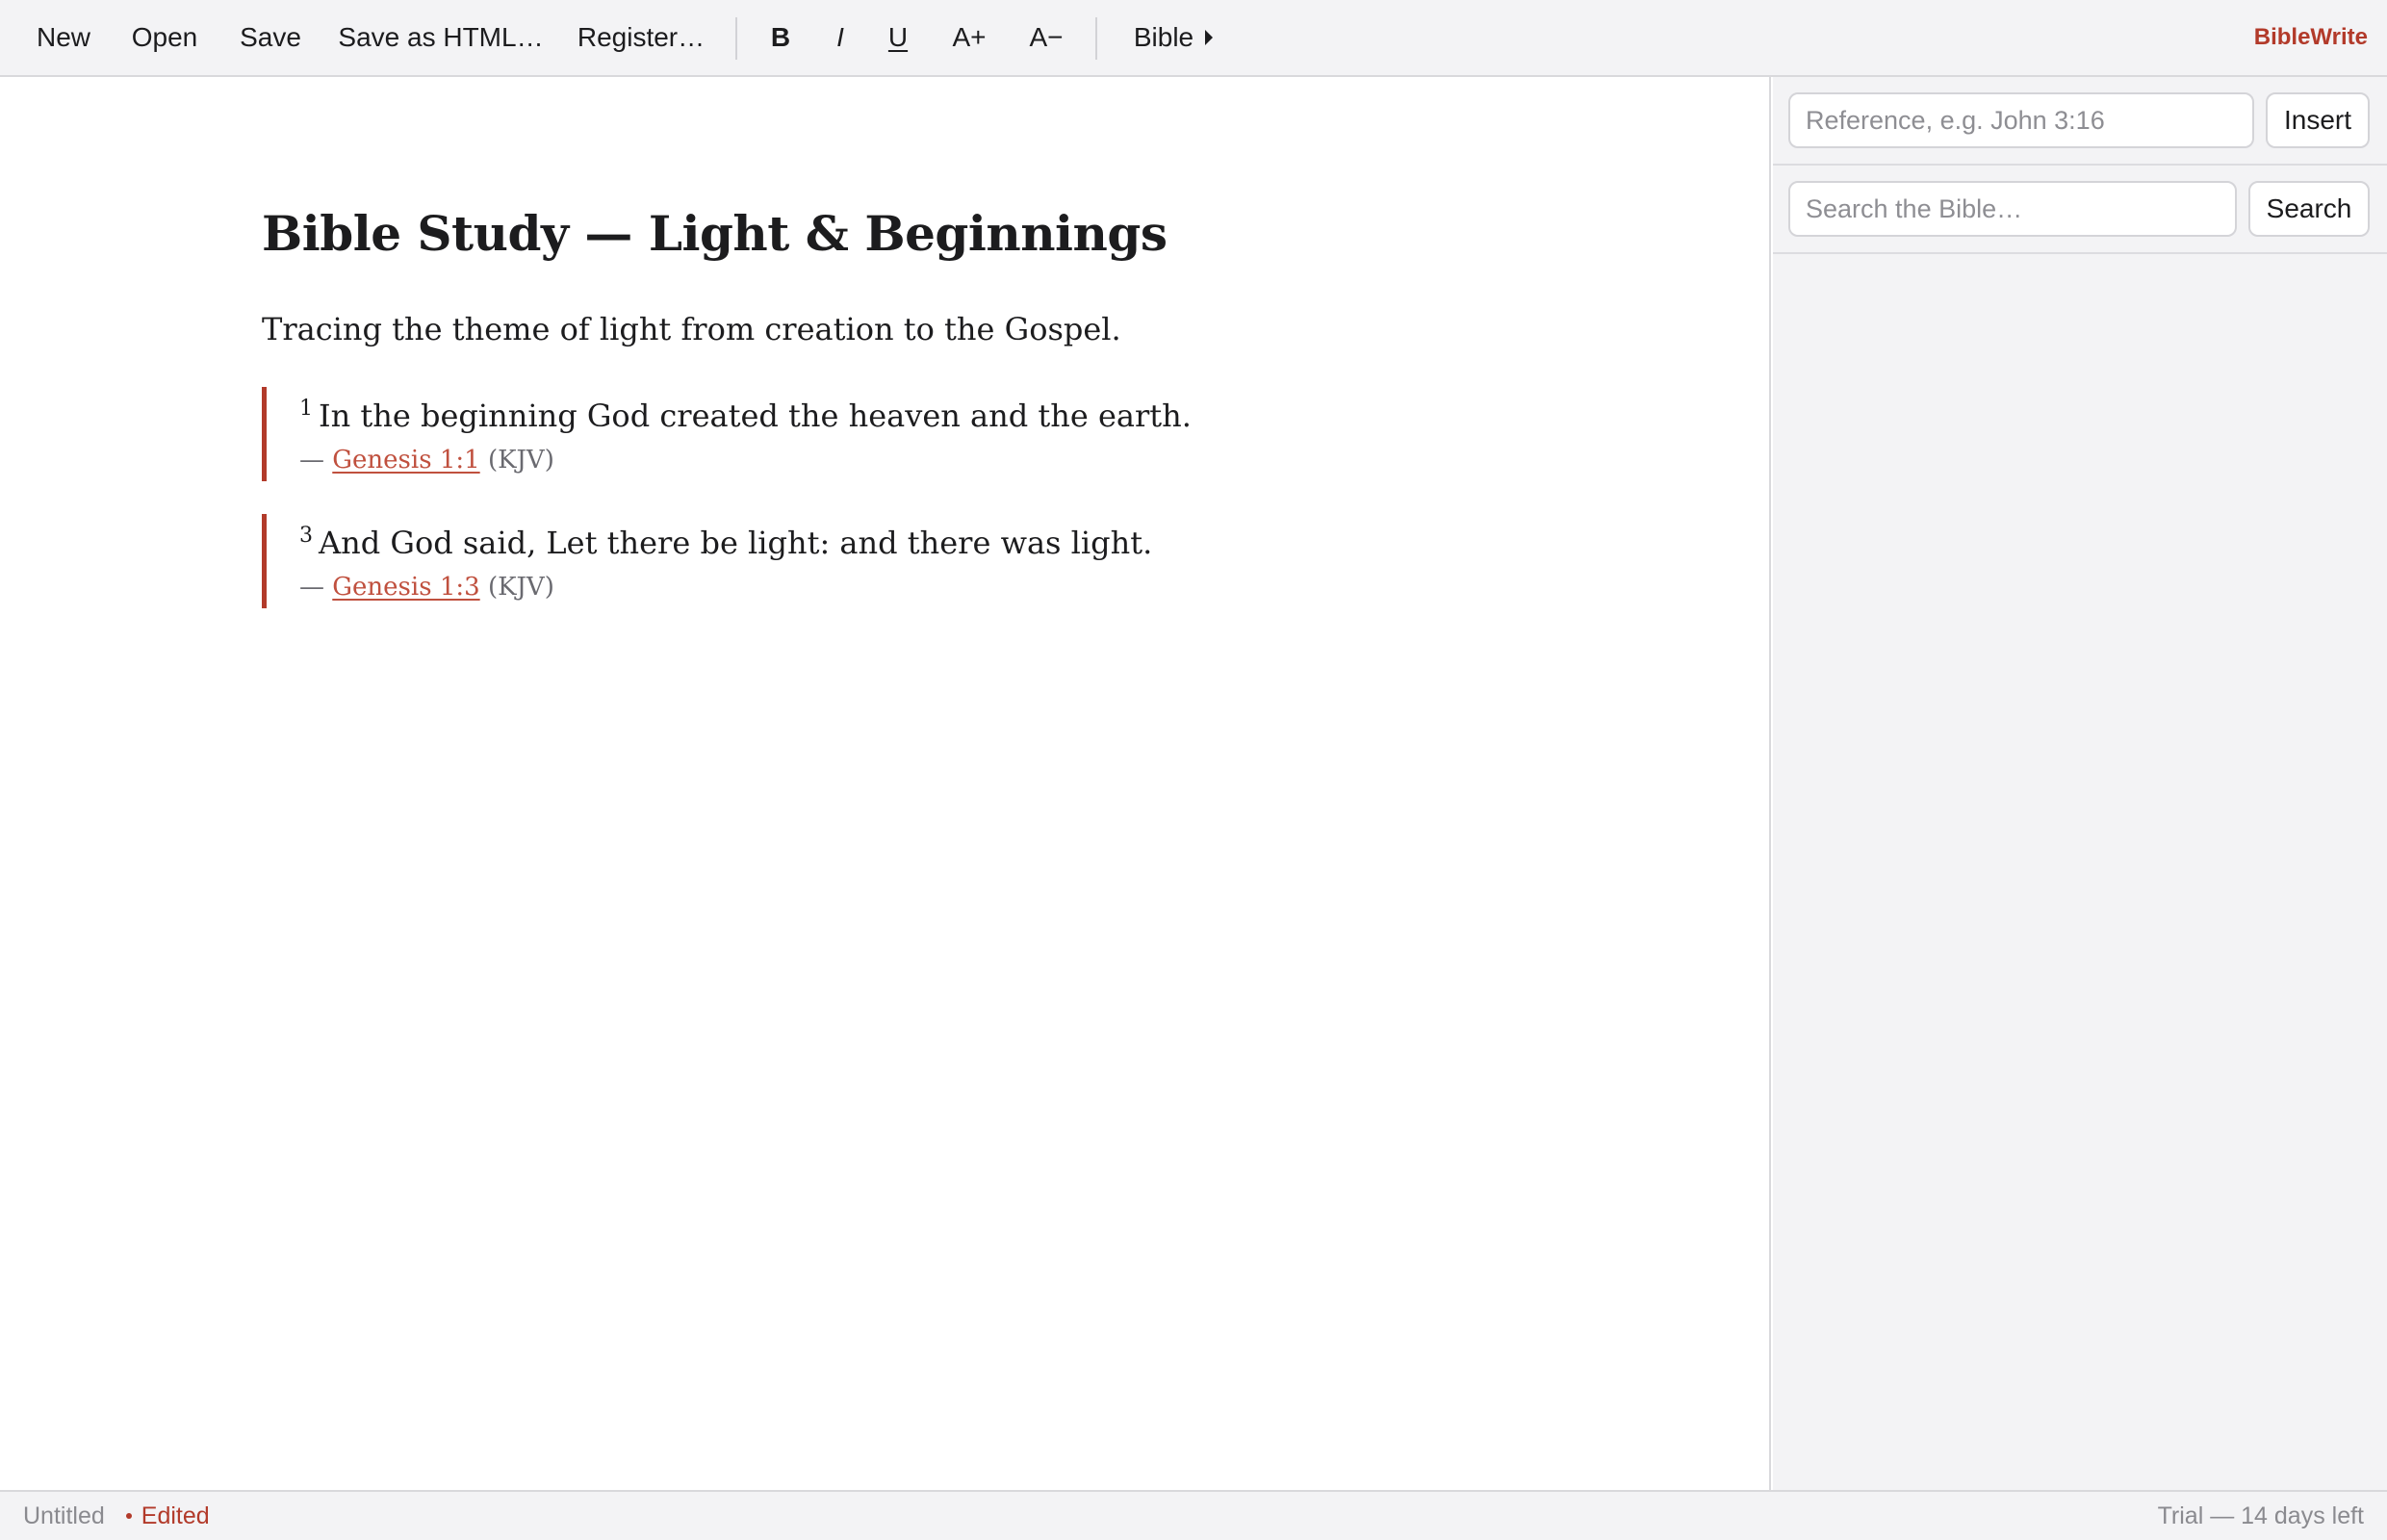 The height and width of the screenshot is (1540, 2387). Describe the element at coordinates (2260, 1515) in the screenshot. I see `trial-status: Trial — 14 days left` at that location.